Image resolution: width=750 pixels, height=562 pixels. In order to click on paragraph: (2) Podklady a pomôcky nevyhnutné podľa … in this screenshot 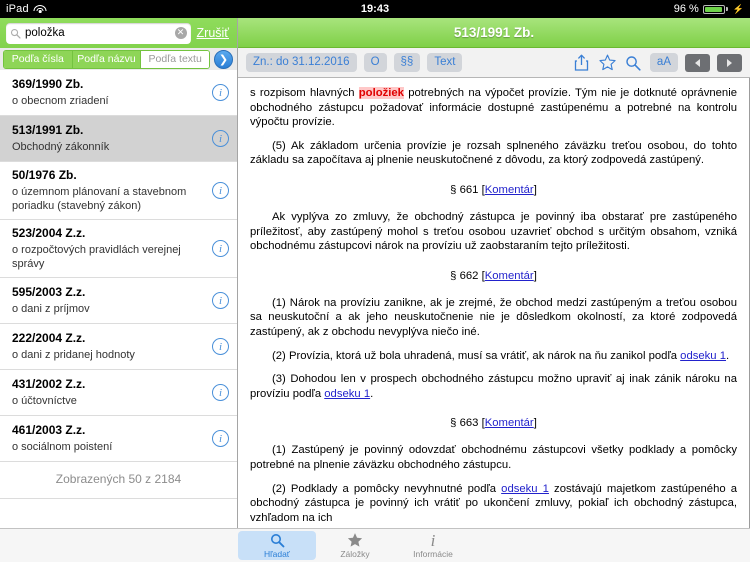, I will do `click(493, 504)`.